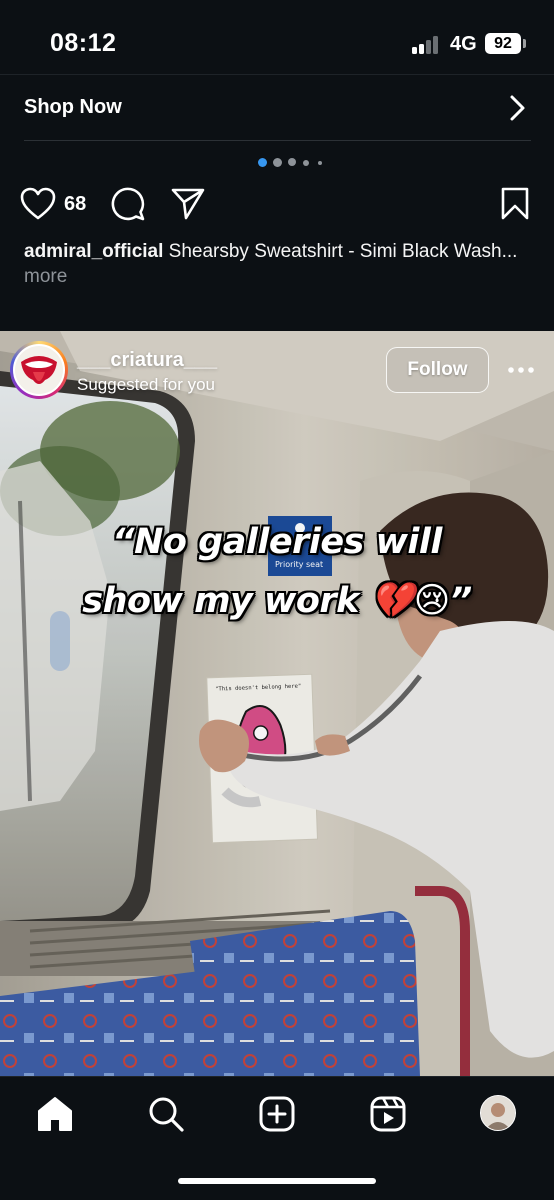 Image resolution: width=554 pixels, height=1200 pixels. I want to click on profile-avatar, so click(498, 1113).